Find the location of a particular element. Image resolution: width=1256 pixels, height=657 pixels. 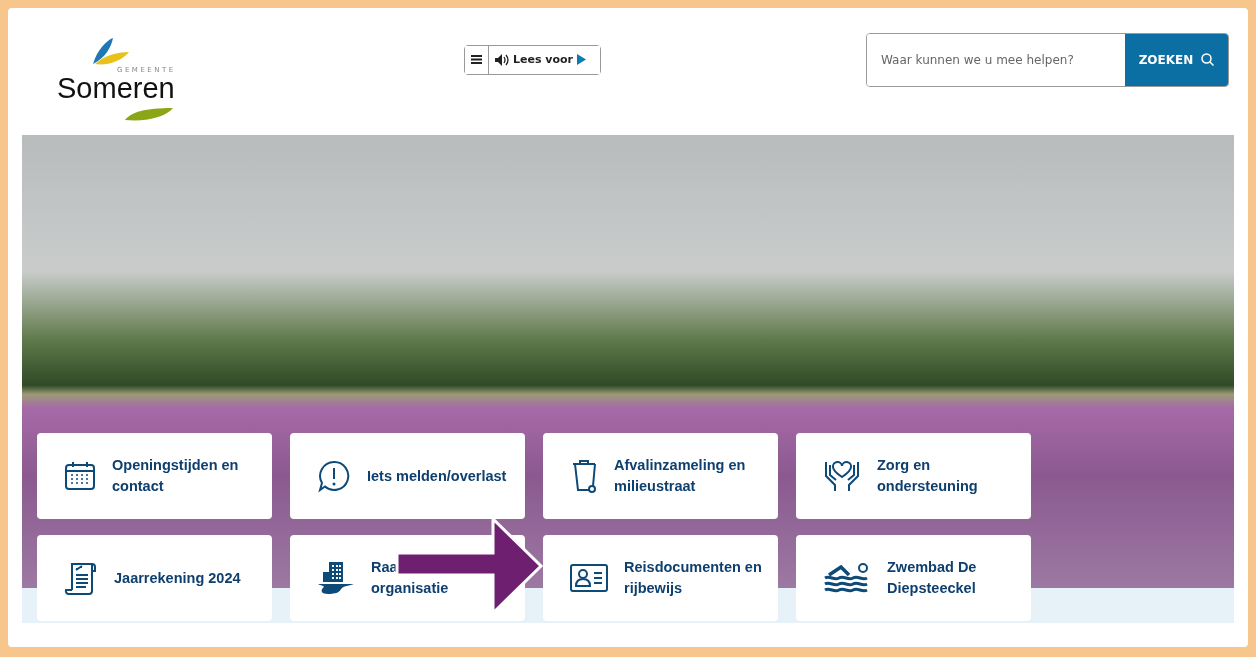

tile-label: Zorg en is located at coordinates (904, 465).